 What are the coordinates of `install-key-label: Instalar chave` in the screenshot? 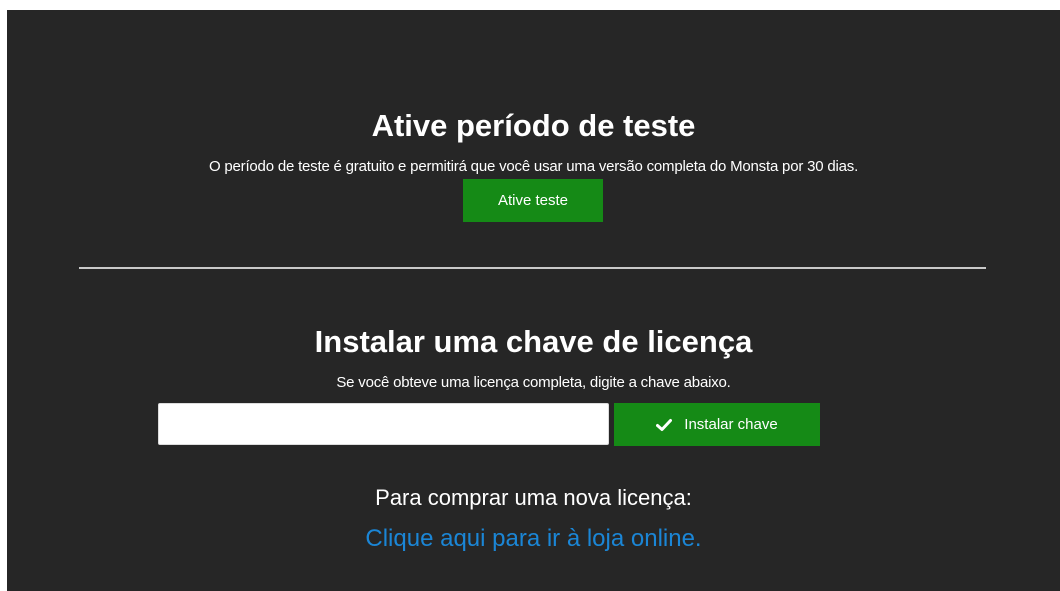 It's located at (731, 424).